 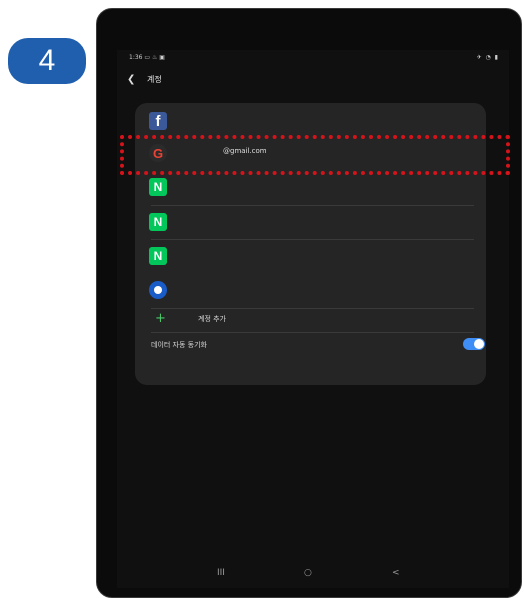 What do you see at coordinates (144, 79) in the screenshot?
I see `title-bar: ❮ 계정` at bounding box center [144, 79].